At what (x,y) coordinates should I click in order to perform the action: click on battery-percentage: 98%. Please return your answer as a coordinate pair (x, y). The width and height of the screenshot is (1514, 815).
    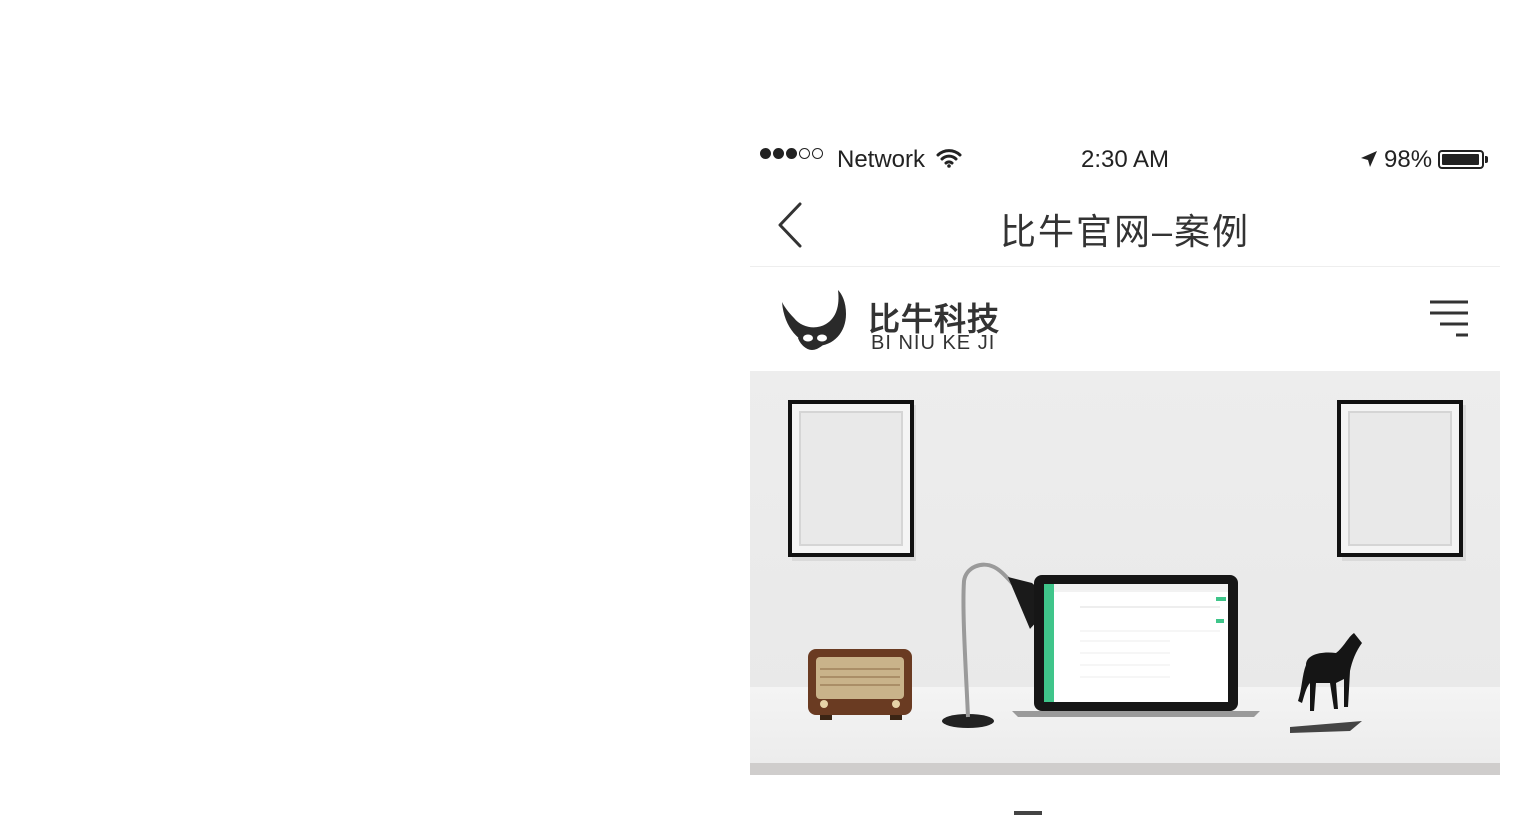
    Looking at the image, I should click on (1408, 159).